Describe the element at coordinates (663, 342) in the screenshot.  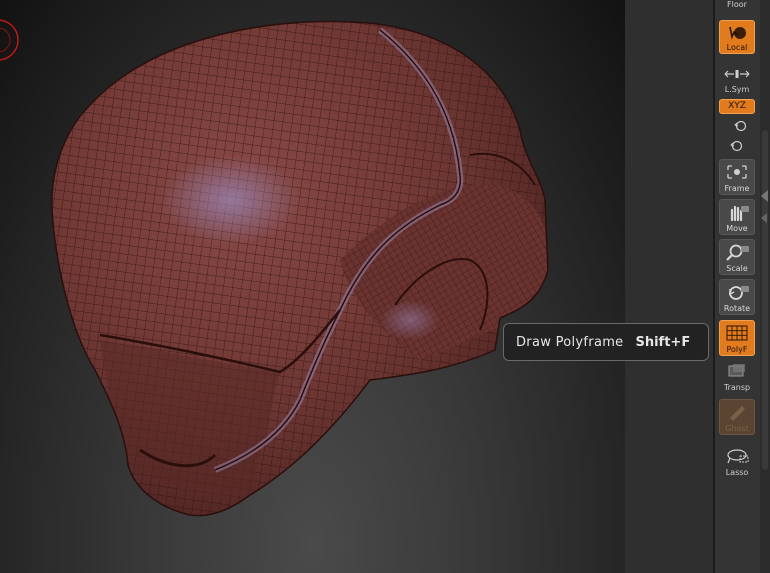
I see `tooltip-shortcut: Shift+F` at that location.